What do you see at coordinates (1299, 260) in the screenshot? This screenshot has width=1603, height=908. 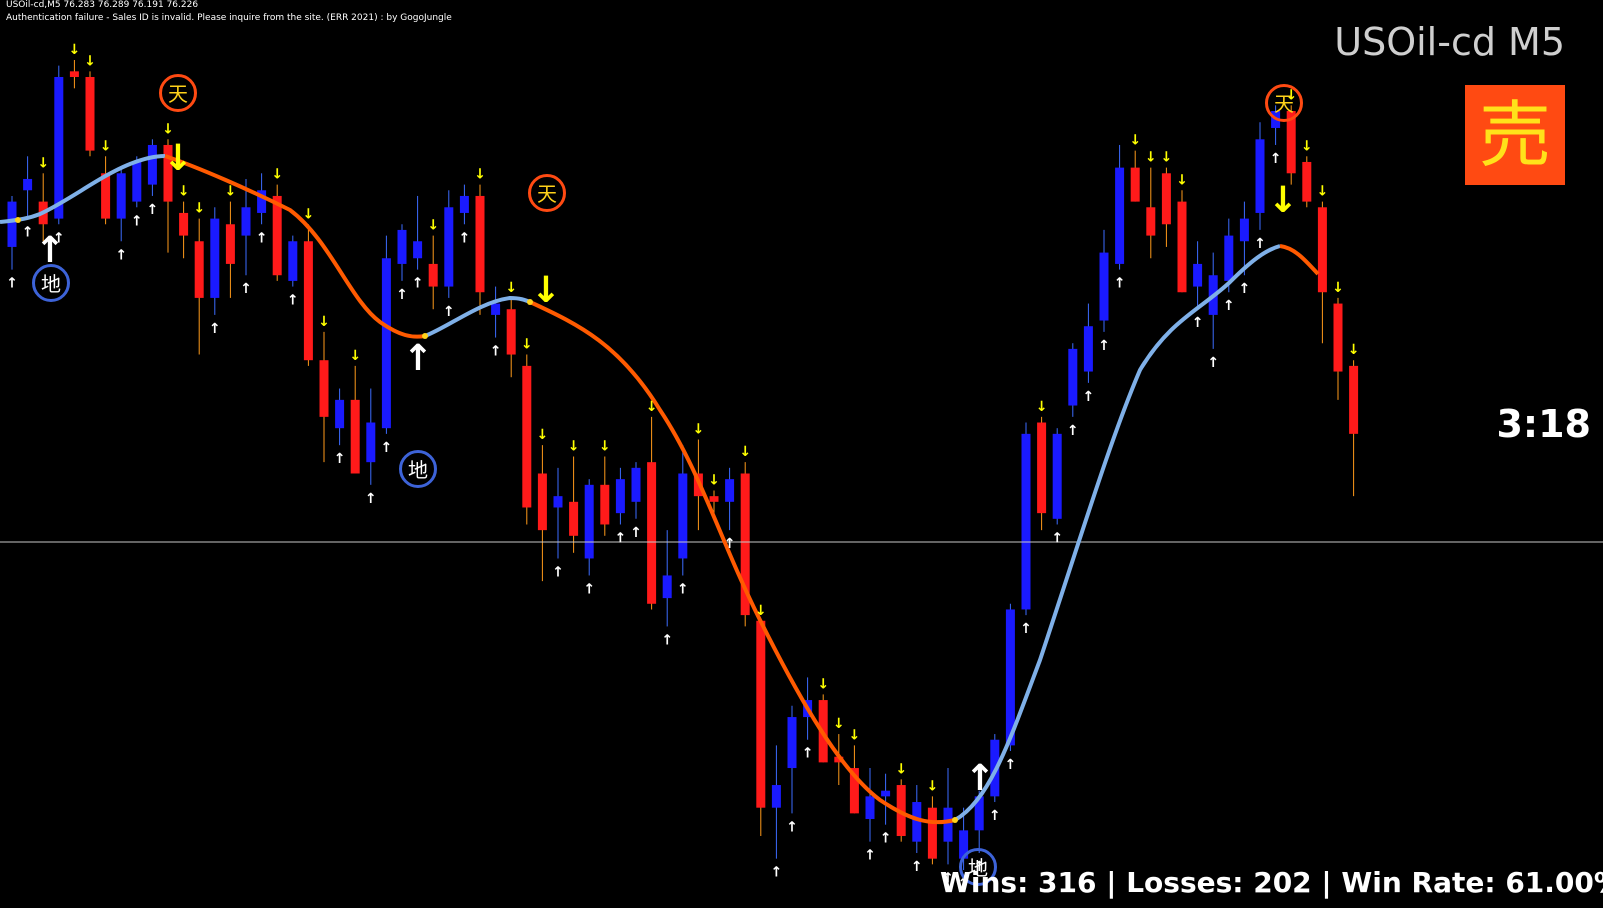 I see `ma-segment-down` at bounding box center [1299, 260].